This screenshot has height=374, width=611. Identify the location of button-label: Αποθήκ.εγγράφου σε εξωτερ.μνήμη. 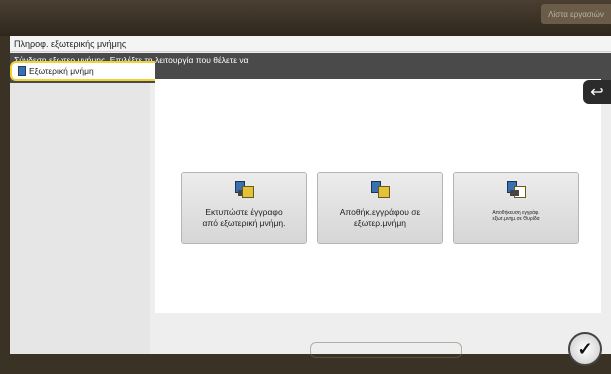
(380, 218).